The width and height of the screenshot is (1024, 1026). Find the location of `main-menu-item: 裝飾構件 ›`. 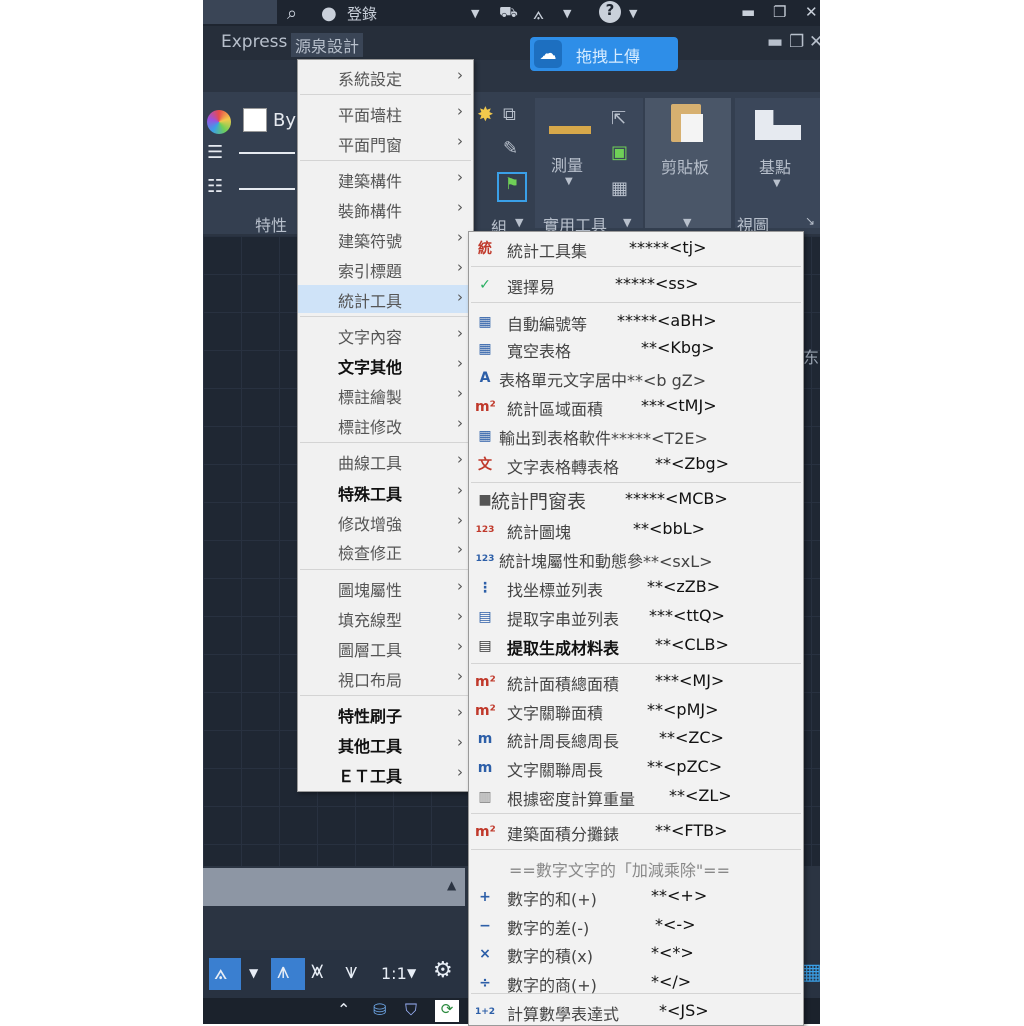

main-menu-item: 裝飾構件 › is located at coordinates (385, 209).